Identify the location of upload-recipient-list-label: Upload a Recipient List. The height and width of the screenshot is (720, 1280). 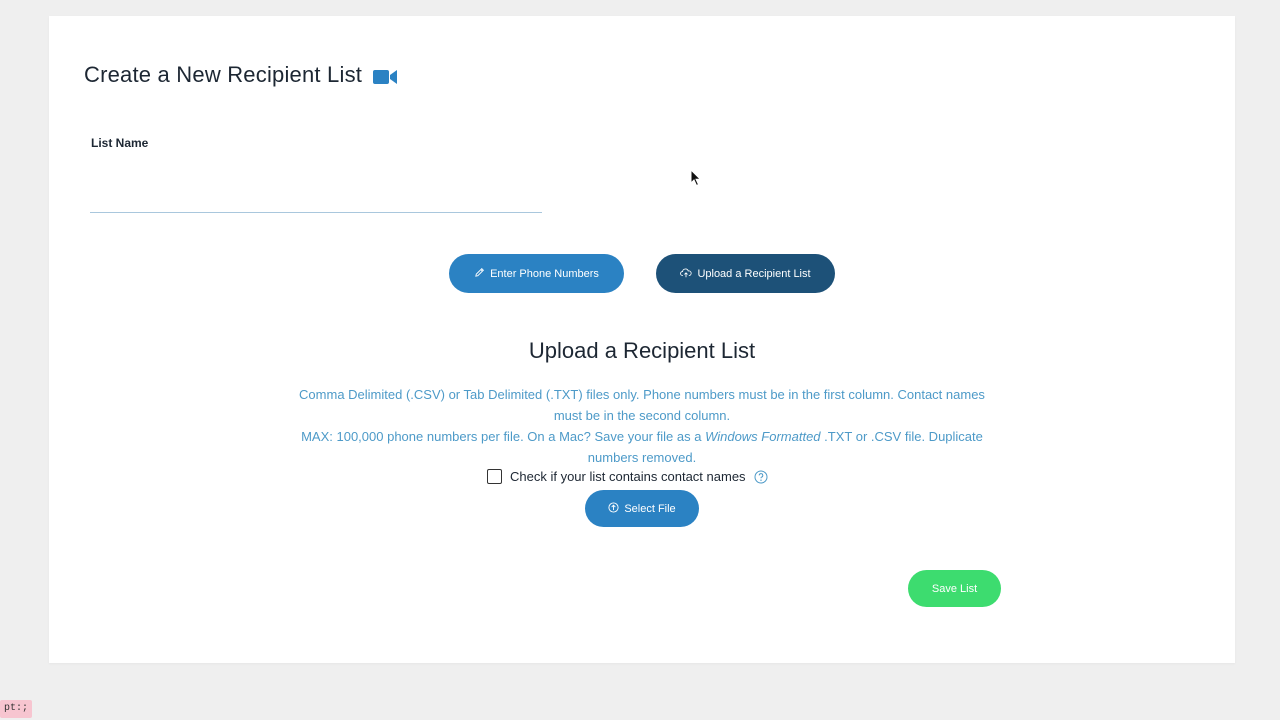
(754, 273).